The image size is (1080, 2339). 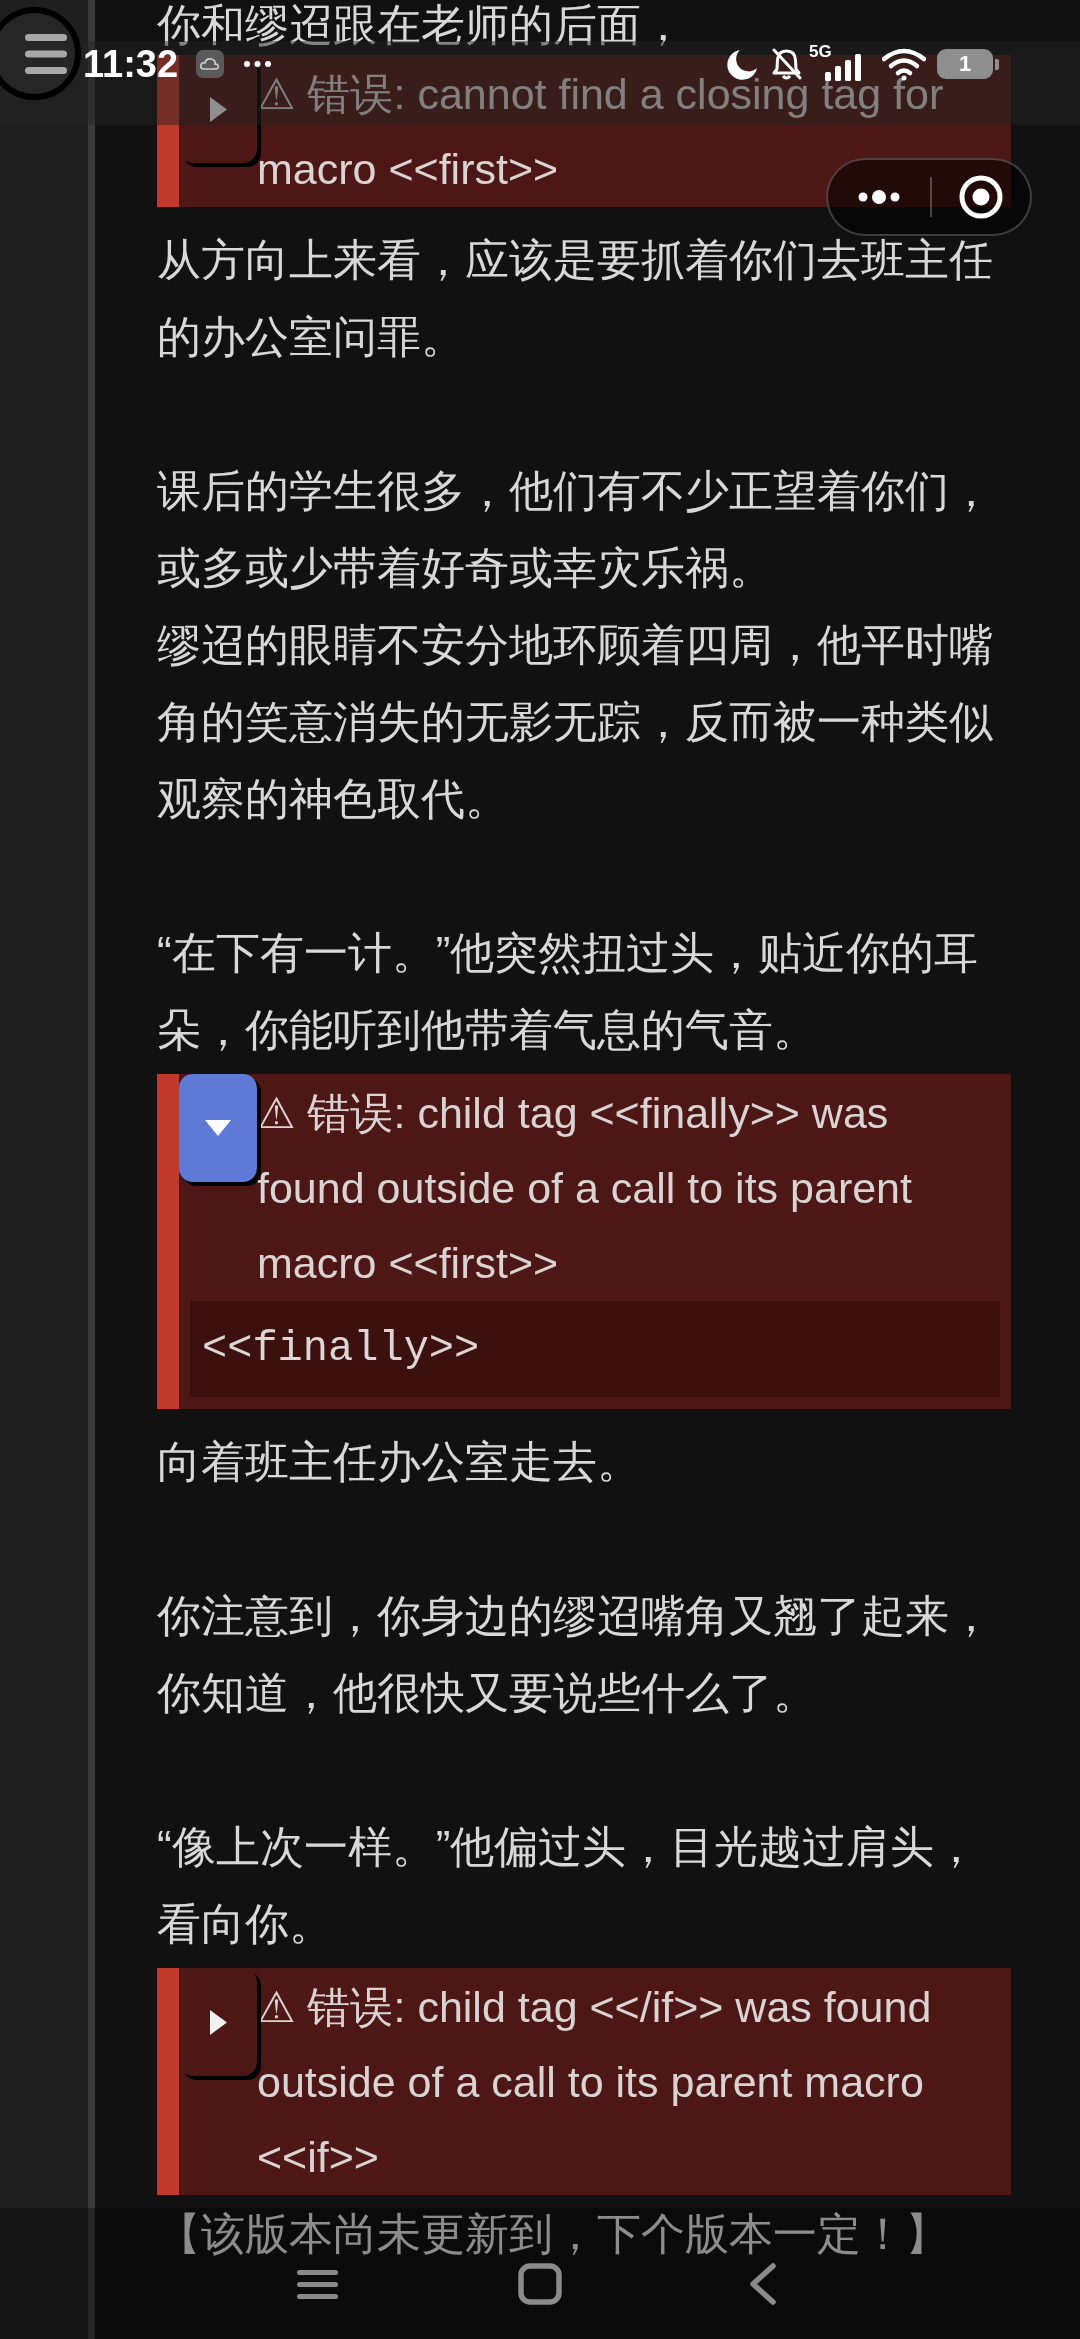 What do you see at coordinates (981, 197) in the screenshot?
I see `target-icon` at bounding box center [981, 197].